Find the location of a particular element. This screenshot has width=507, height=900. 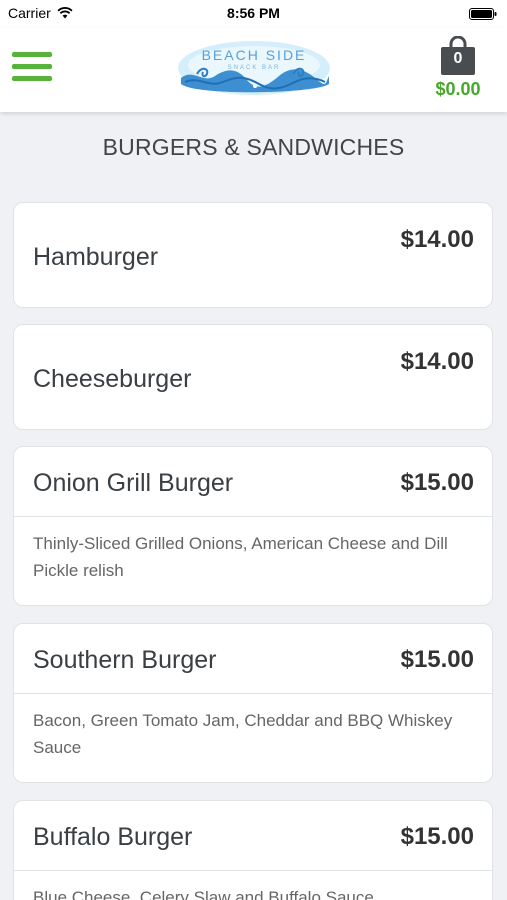

menu-item-card: Cheeseburger $14.00 is located at coordinates (253, 377).